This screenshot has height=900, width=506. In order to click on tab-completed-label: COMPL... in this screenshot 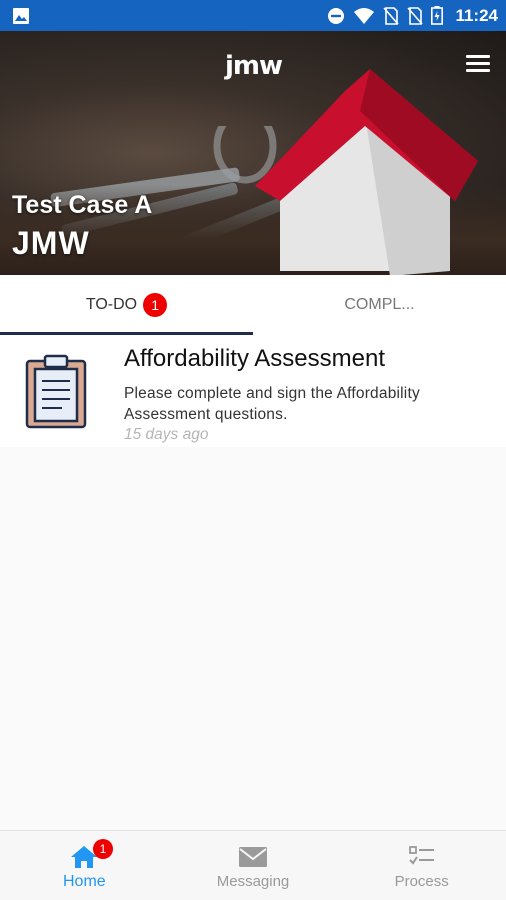, I will do `click(379, 304)`.